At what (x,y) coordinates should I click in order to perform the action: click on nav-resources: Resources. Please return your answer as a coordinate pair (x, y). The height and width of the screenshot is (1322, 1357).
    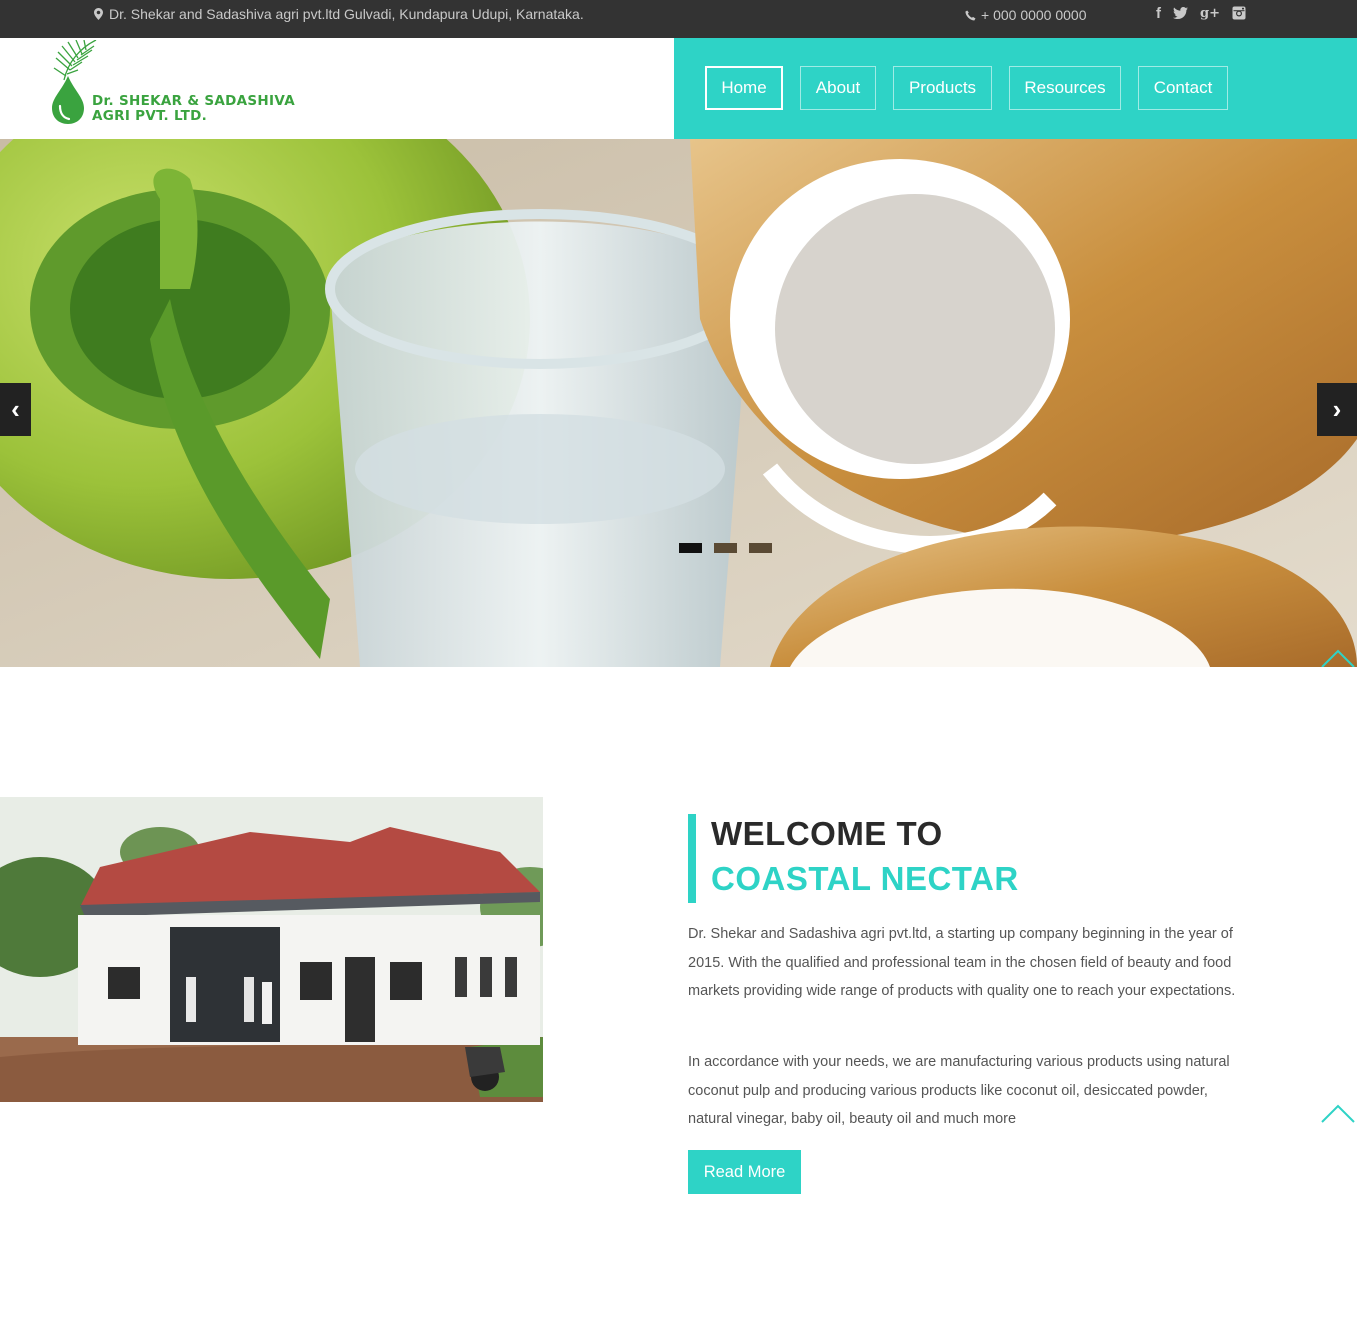
    Looking at the image, I should click on (1065, 88).